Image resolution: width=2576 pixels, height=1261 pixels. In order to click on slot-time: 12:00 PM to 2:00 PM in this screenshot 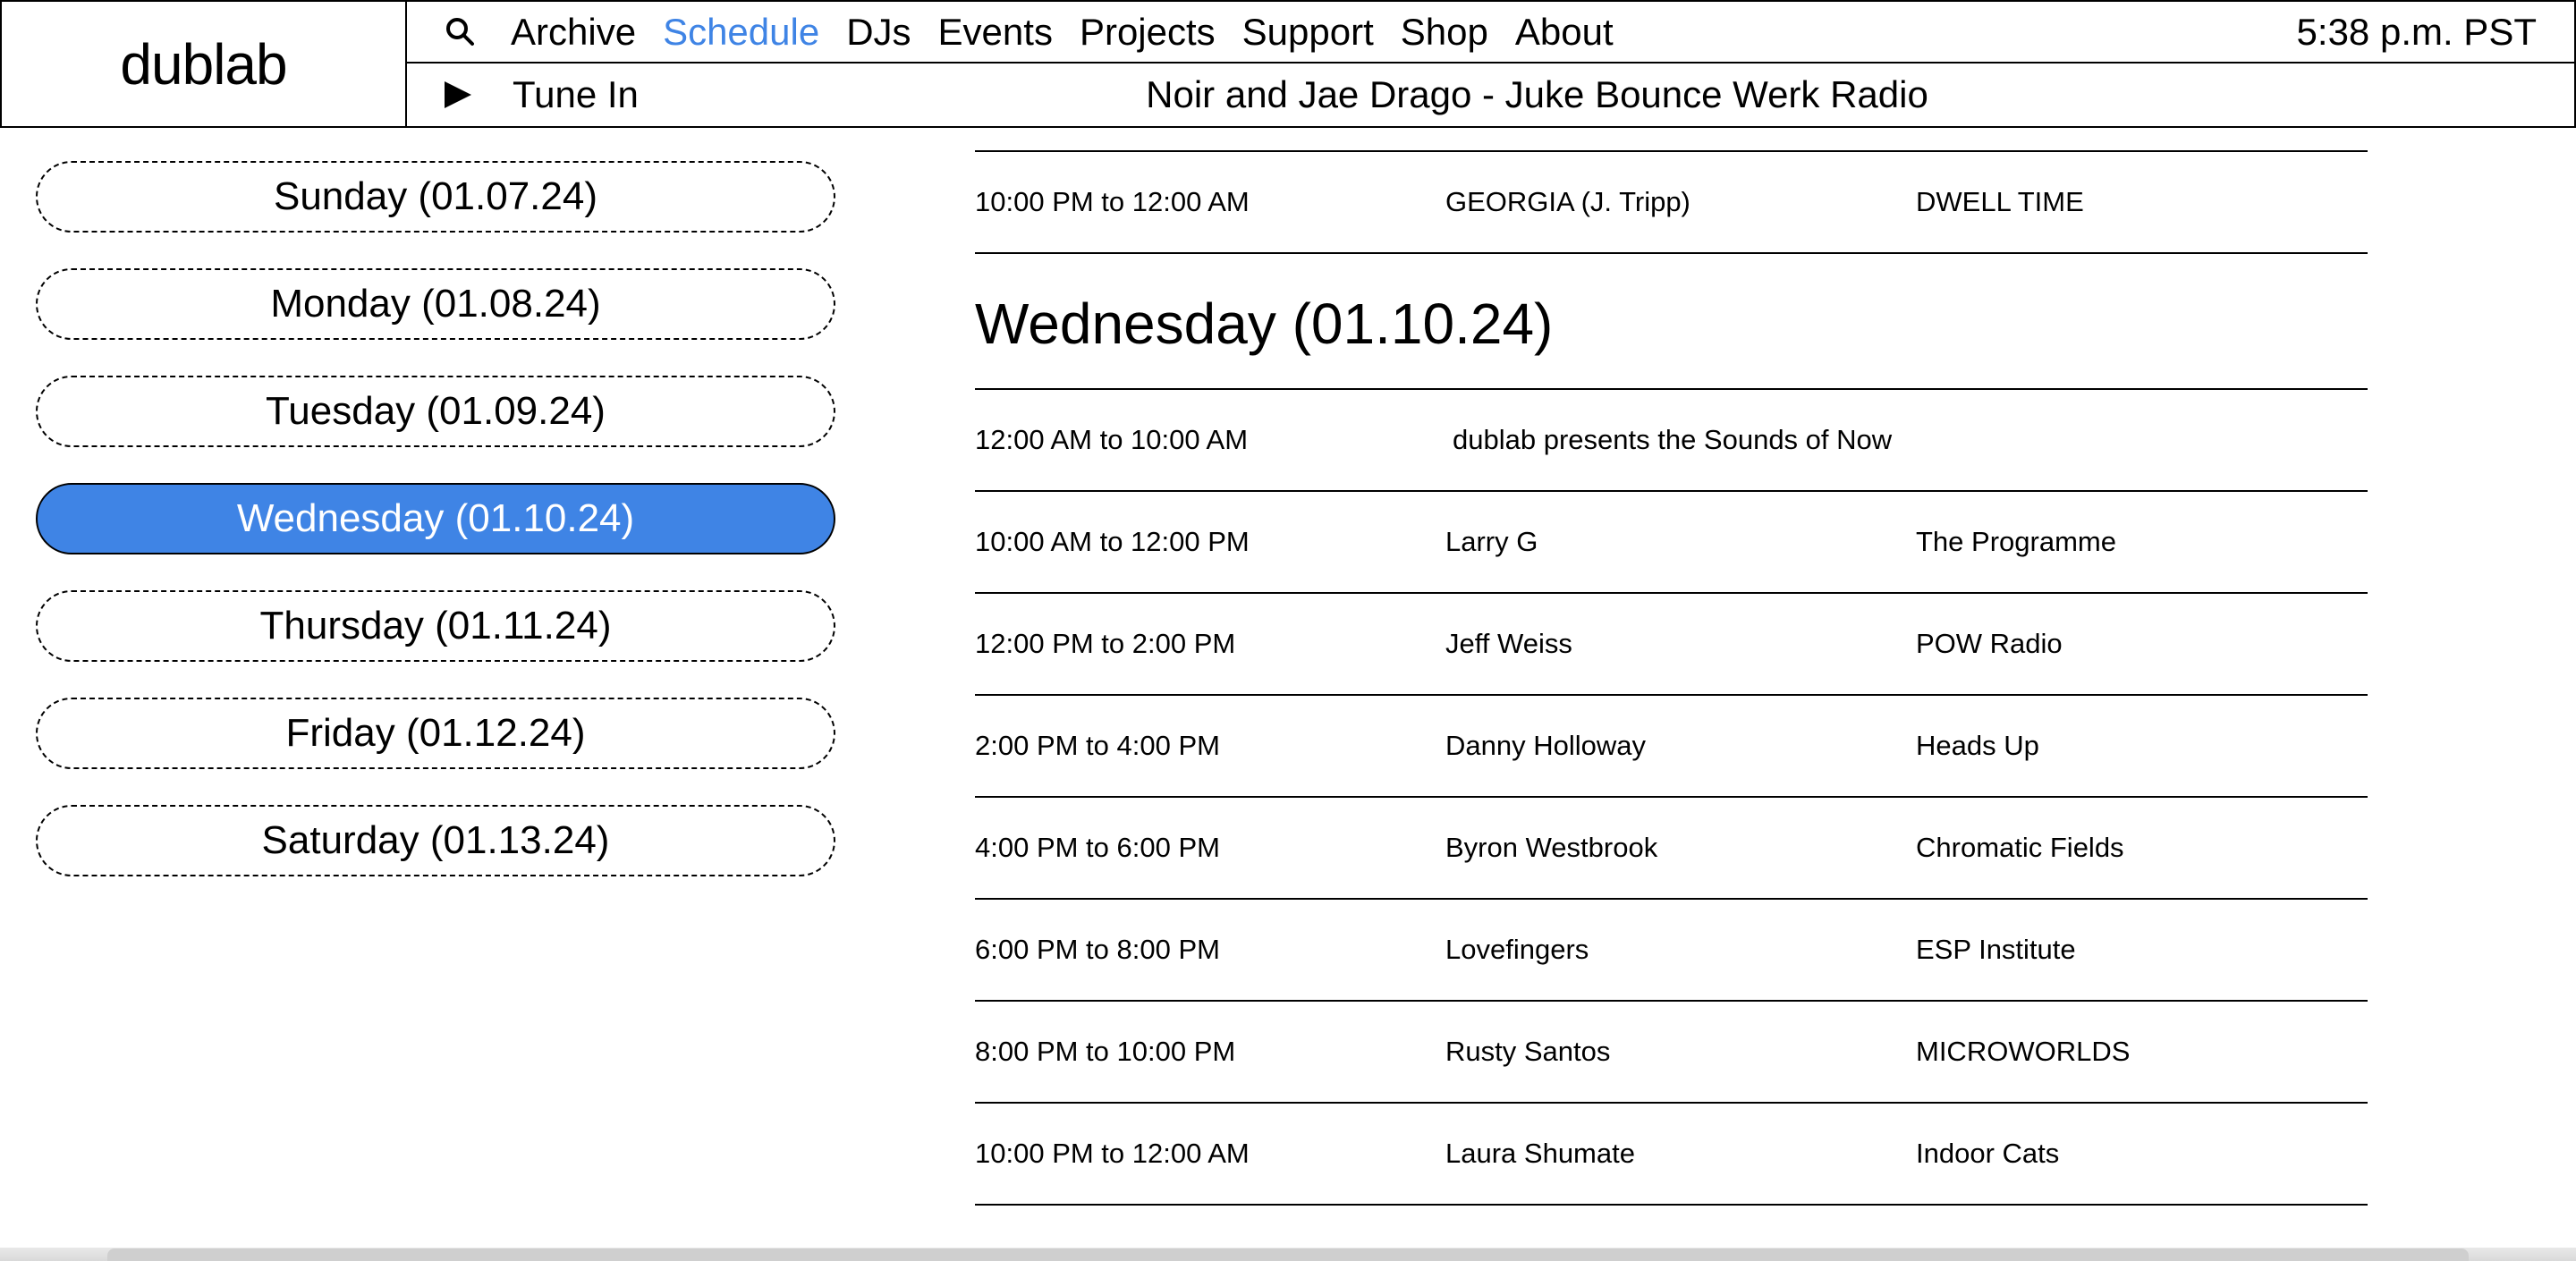, I will do `click(1105, 644)`.